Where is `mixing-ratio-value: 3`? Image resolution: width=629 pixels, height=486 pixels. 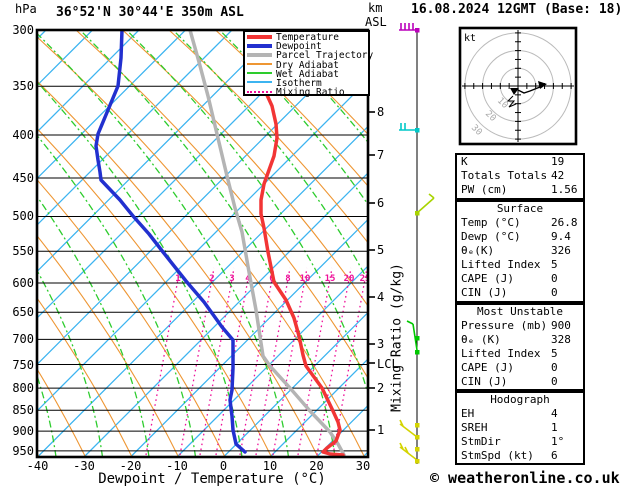
mixing-ratio-value: 3 is located at coordinates (231, 279).